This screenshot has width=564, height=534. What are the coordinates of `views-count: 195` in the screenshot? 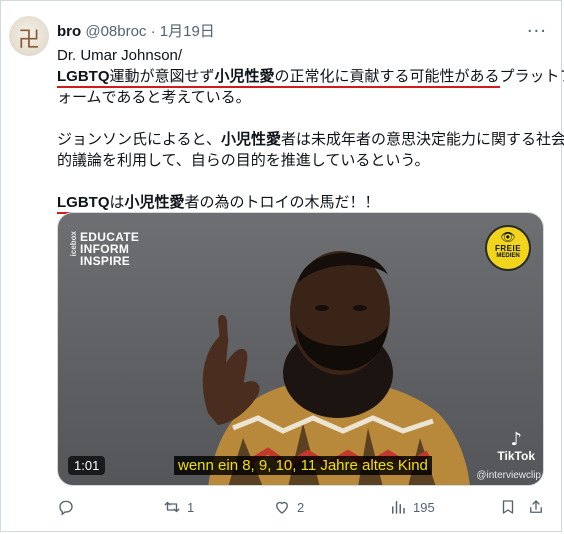 It's located at (424, 507).